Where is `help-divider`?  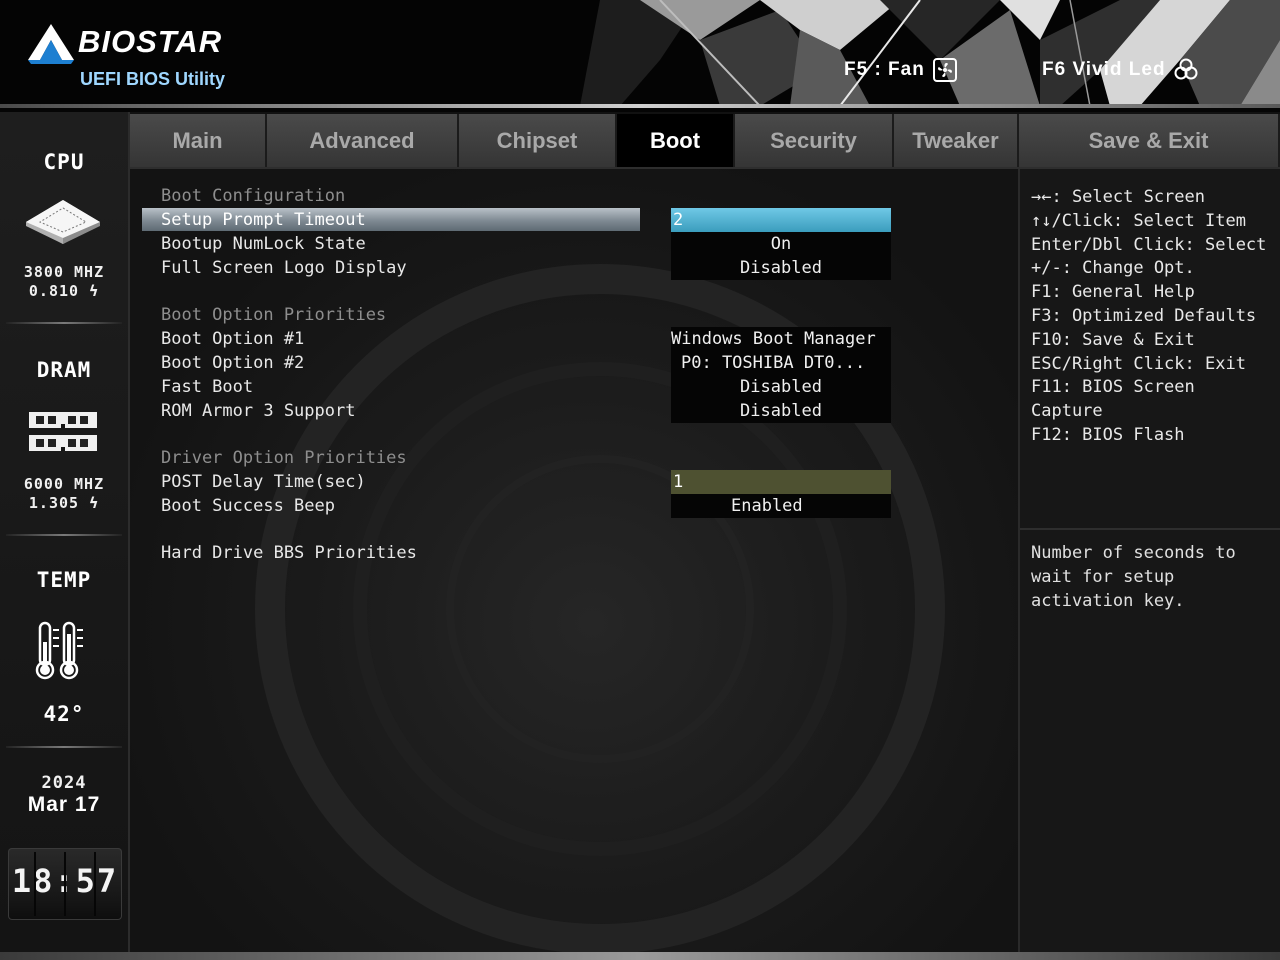 help-divider is located at coordinates (1150, 529).